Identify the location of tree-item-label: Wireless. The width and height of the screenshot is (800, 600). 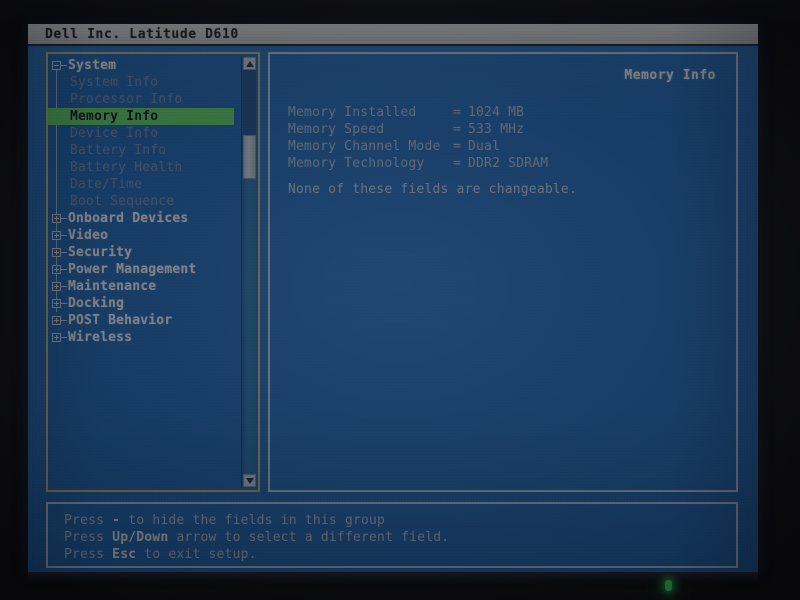
(100, 337).